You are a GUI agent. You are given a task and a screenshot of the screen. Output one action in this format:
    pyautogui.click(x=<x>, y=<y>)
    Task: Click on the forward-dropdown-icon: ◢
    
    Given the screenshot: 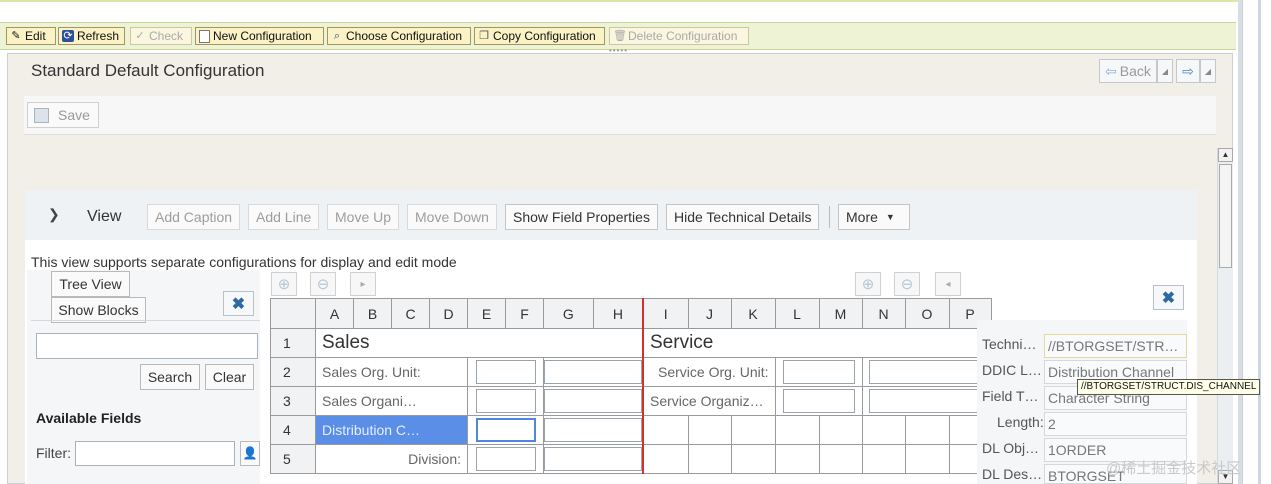 What is the action you would take?
    pyautogui.click(x=1208, y=71)
    